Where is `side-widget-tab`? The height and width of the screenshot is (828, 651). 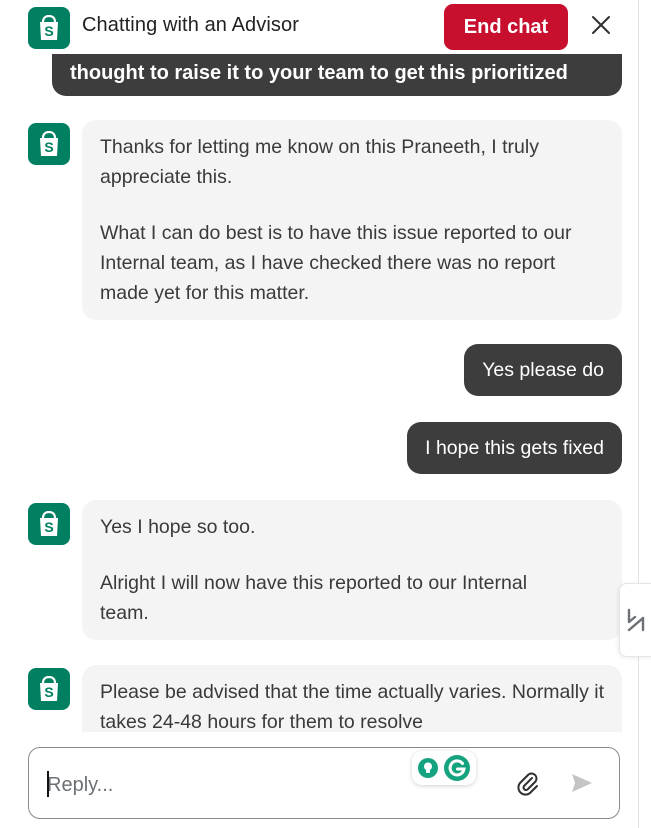
side-widget-tab is located at coordinates (635, 620).